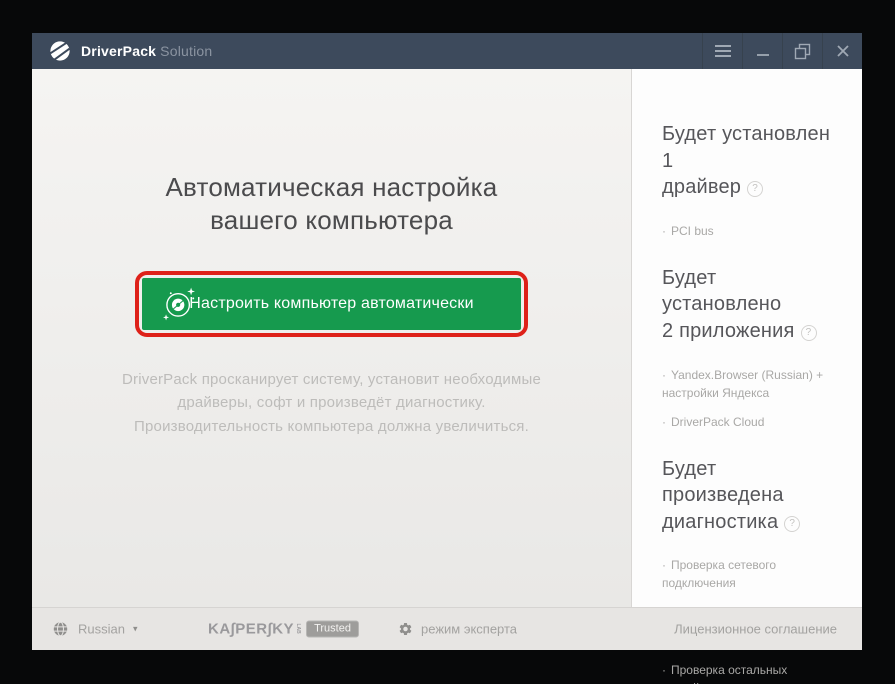 The height and width of the screenshot is (684, 895). Describe the element at coordinates (447, 51) in the screenshot. I see `titlebar: DriverPack Solution` at that location.